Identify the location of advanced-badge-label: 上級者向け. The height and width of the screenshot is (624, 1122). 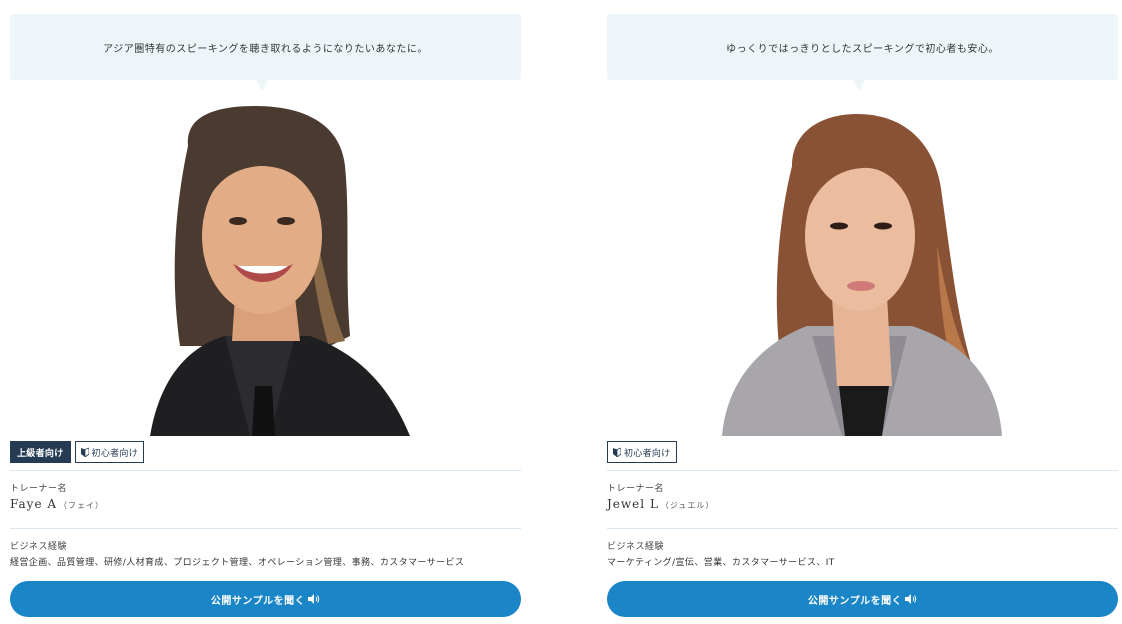
(40, 453).